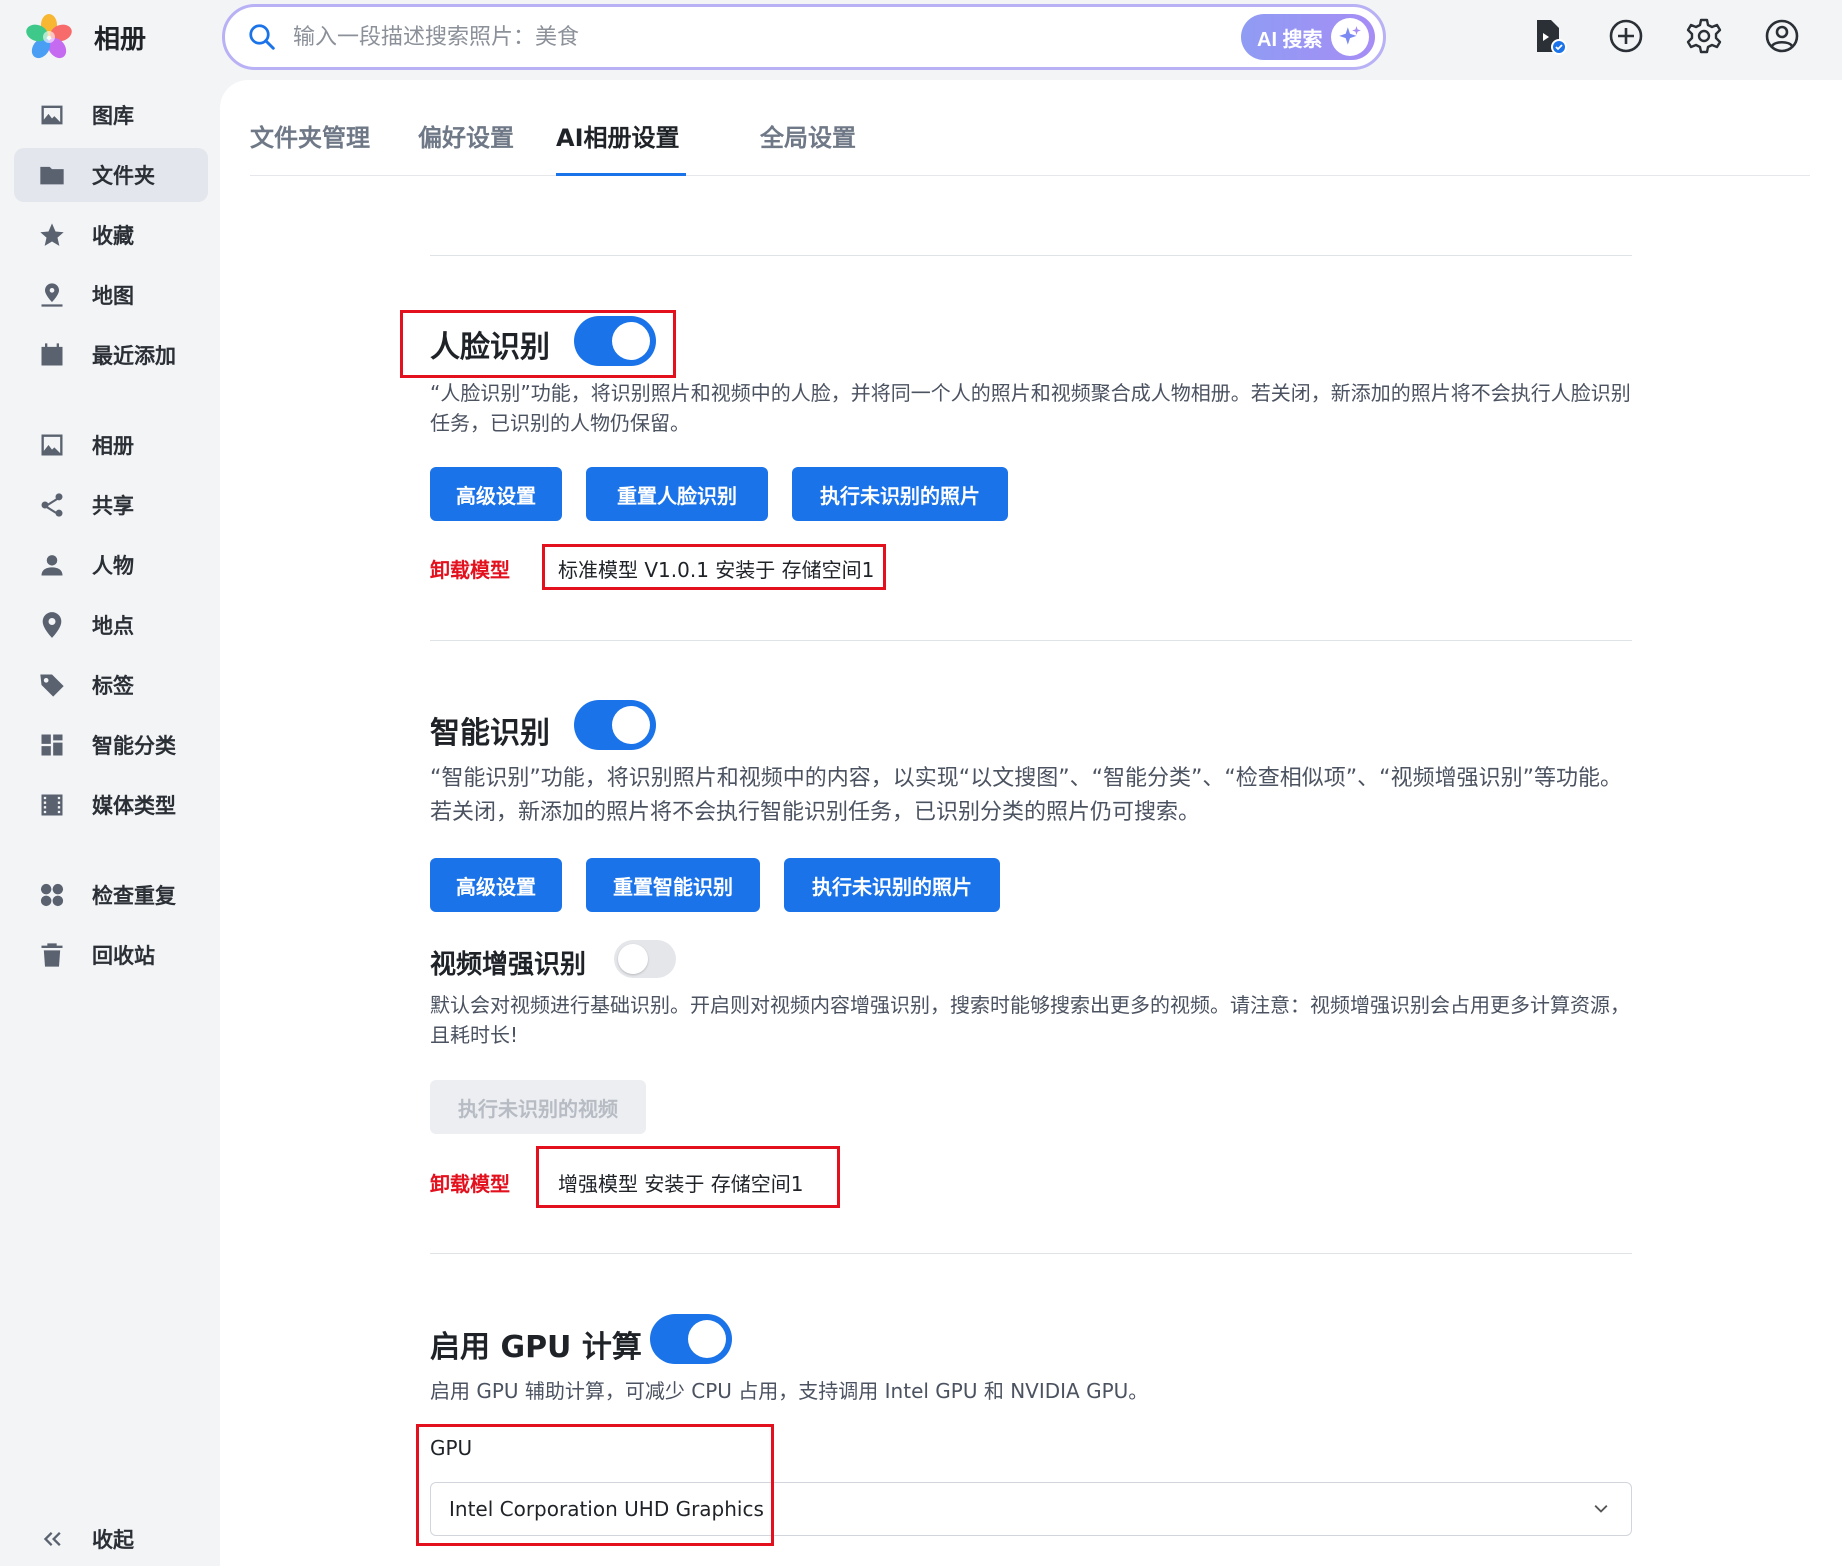 The height and width of the screenshot is (1566, 1842). What do you see at coordinates (470, 1182) in the screenshot?
I see `video-uninstall-model-link: 卸载模型` at bounding box center [470, 1182].